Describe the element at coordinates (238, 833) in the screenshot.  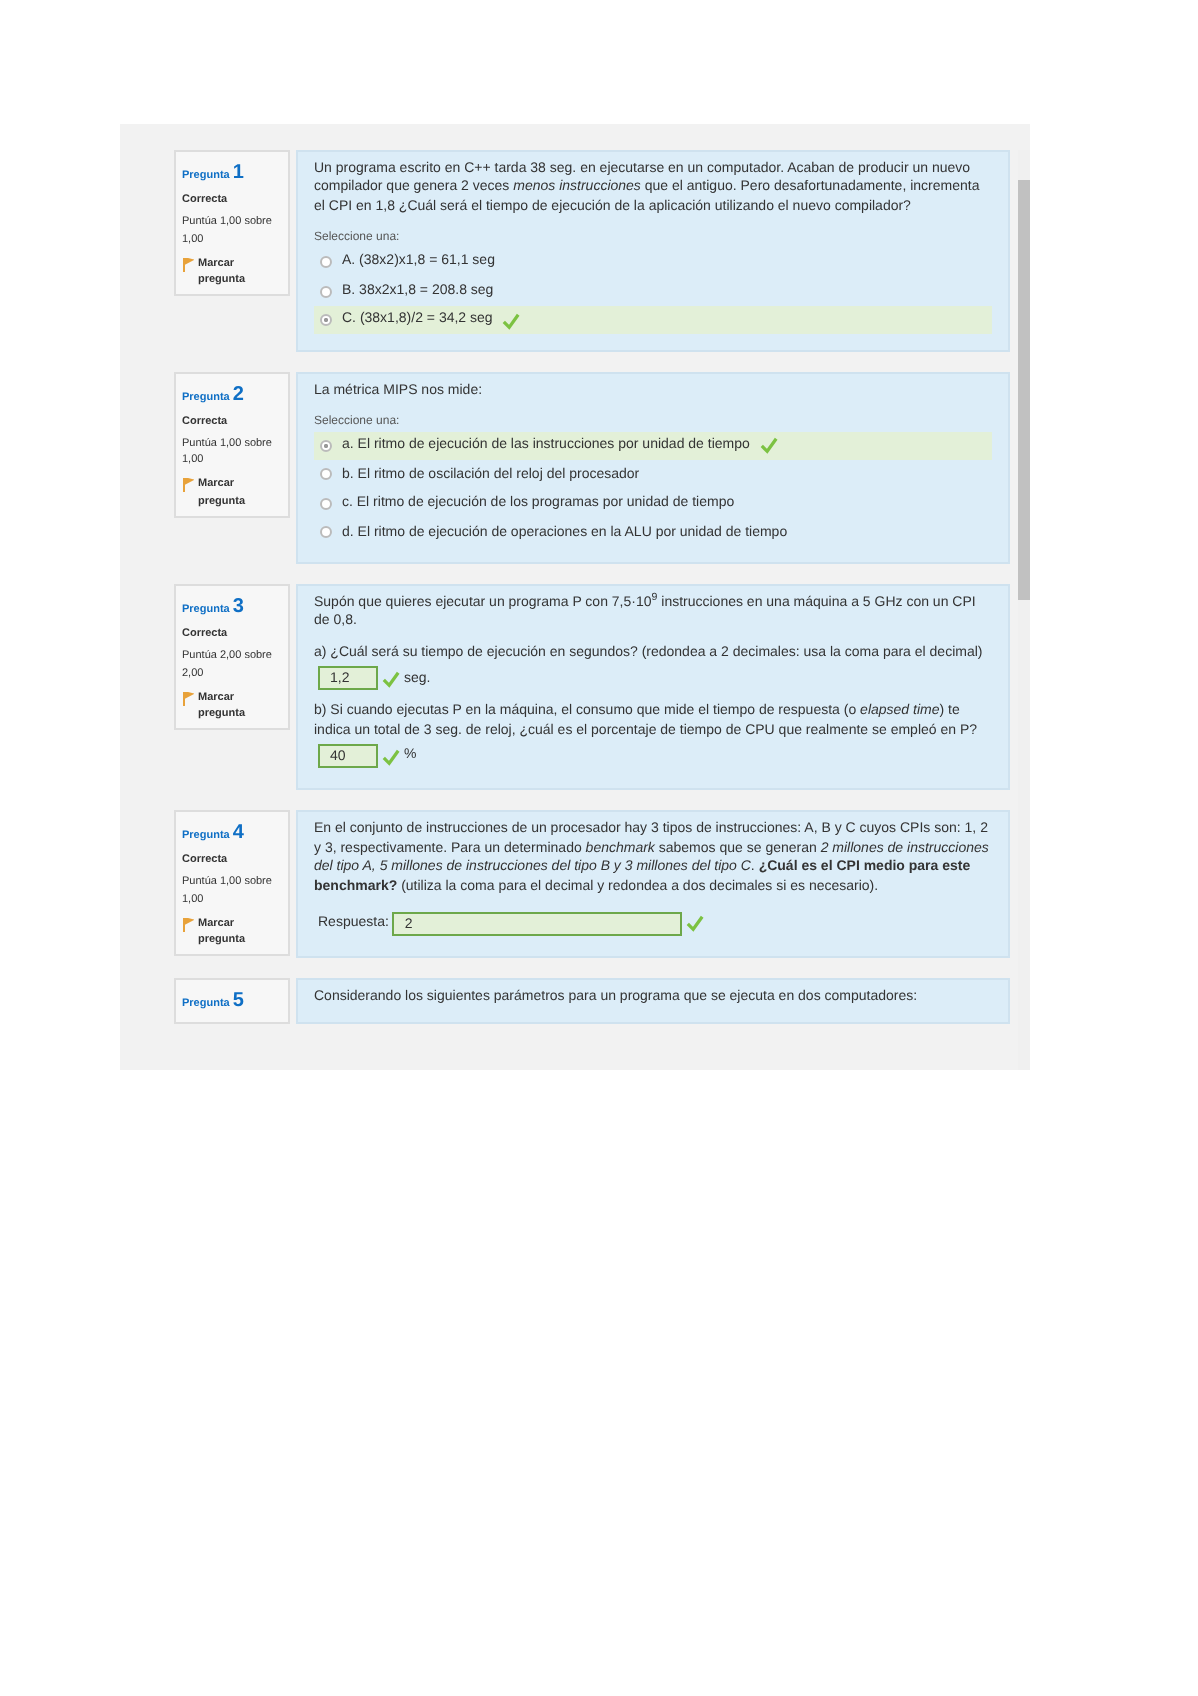
I see `question-number: 4` at that location.